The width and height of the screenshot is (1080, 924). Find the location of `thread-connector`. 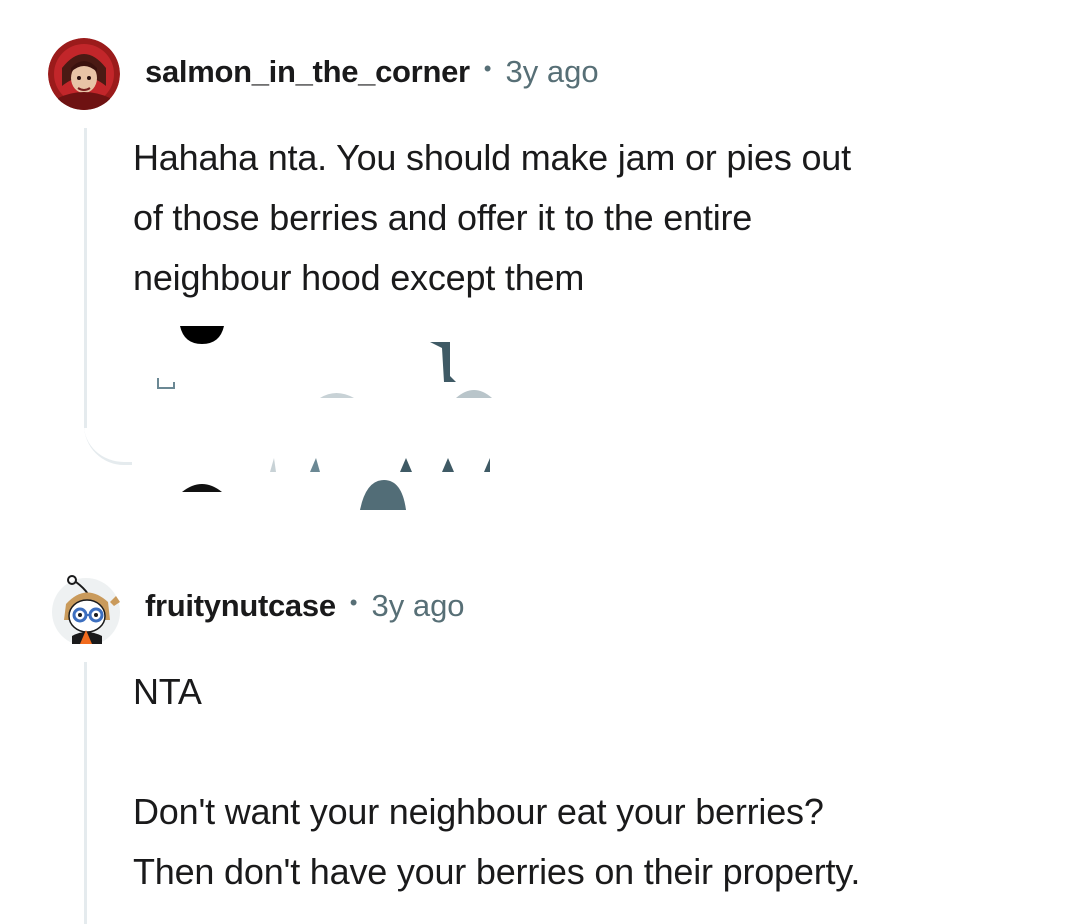

thread-connector is located at coordinates (108, 432).